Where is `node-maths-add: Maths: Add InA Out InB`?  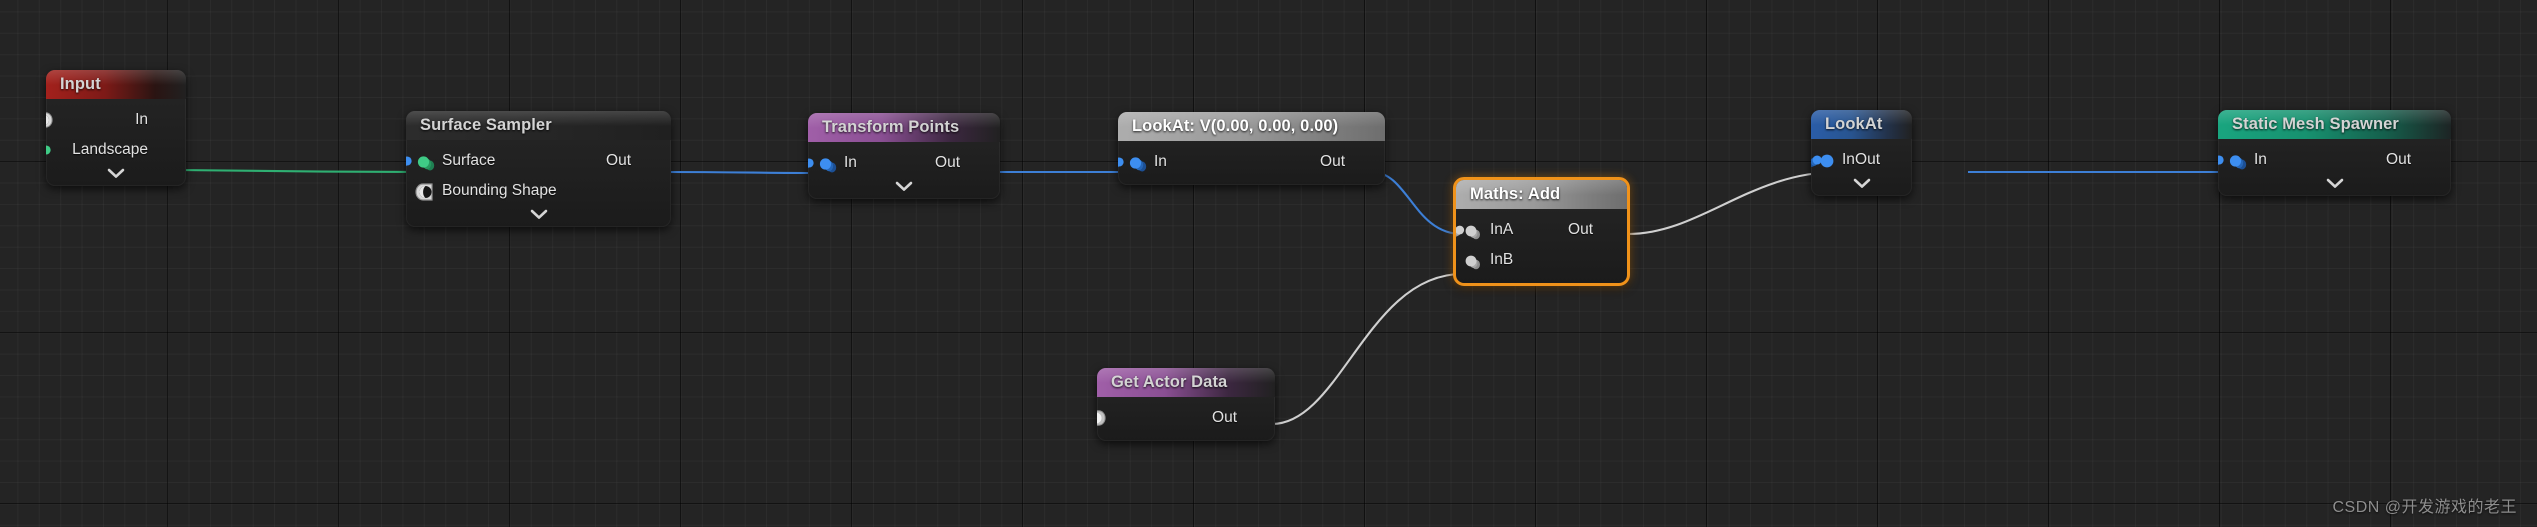 node-maths-add: Maths: Add InA Out InB is located at coordinates (1541, 231).